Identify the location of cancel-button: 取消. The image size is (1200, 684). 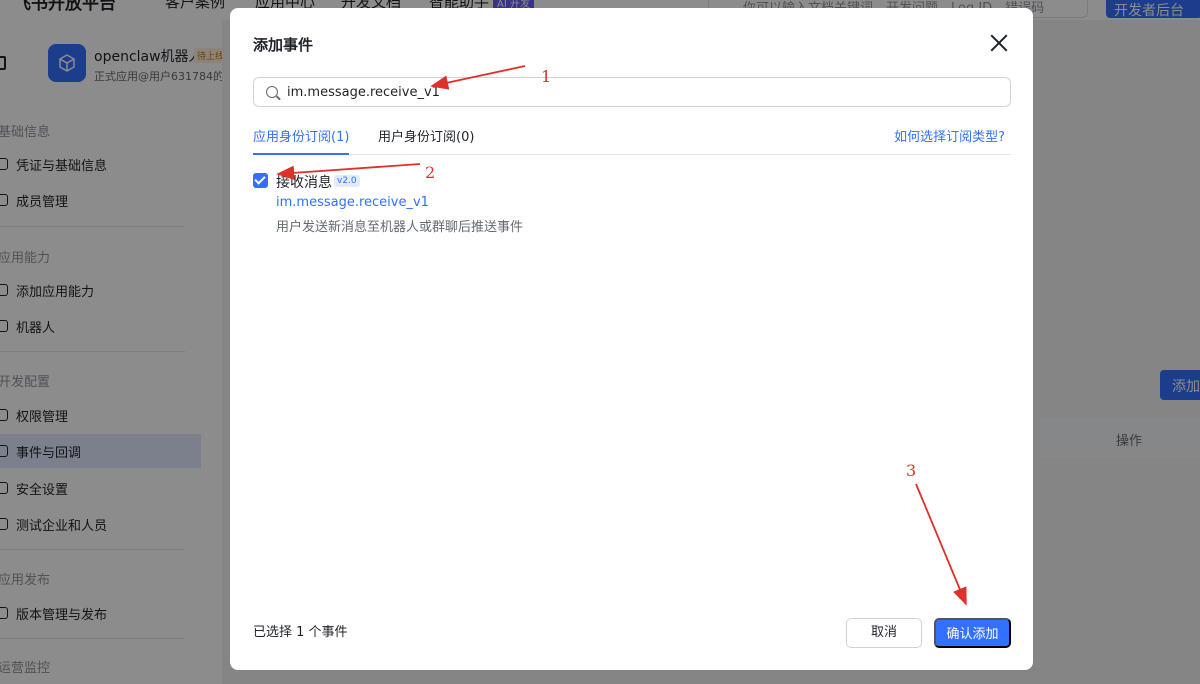
(884, 633).